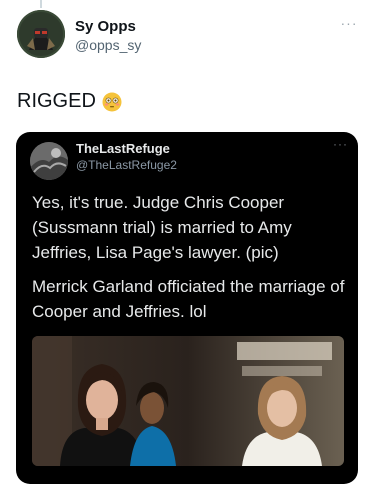 The image size is (375, 500). What do you see at coordinates (189, 36) in the screenshot?
I see `tweet-header: Sy Opps @opps_sy ···` at bounding box center [189, 36].